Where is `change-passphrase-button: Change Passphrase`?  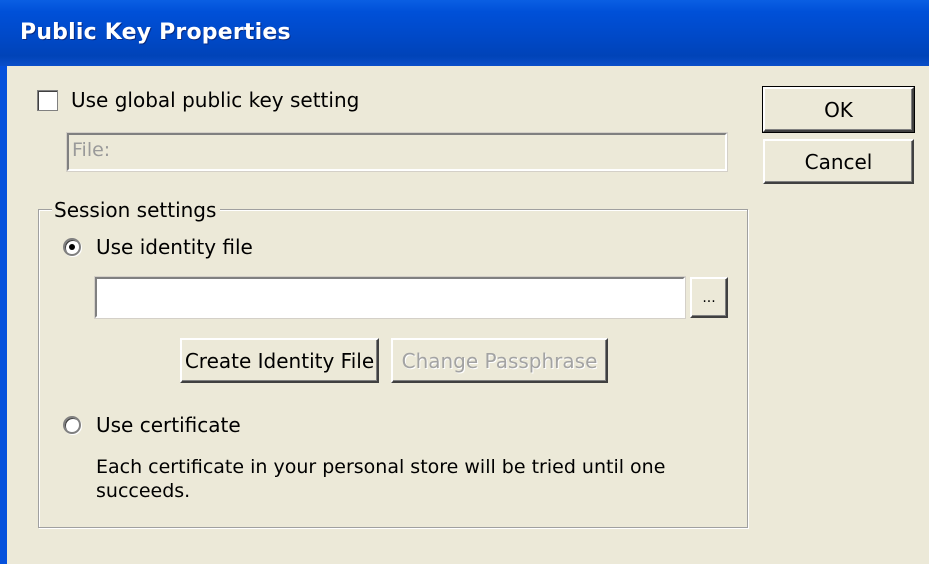
change-passphrase-button: Change Passphrase is located at coordinates (499, 360).